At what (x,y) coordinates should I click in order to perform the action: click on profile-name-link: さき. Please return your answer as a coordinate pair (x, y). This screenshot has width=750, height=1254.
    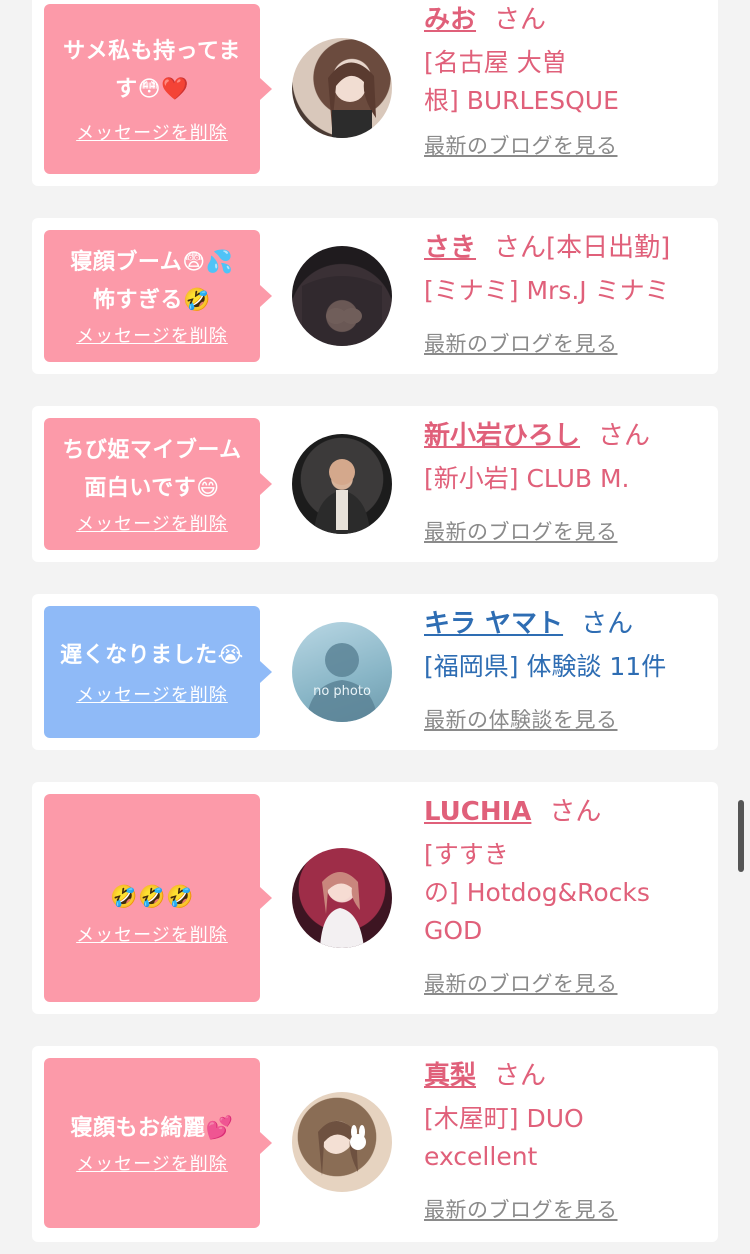
    Looking at the image, I should click on (450, 248).